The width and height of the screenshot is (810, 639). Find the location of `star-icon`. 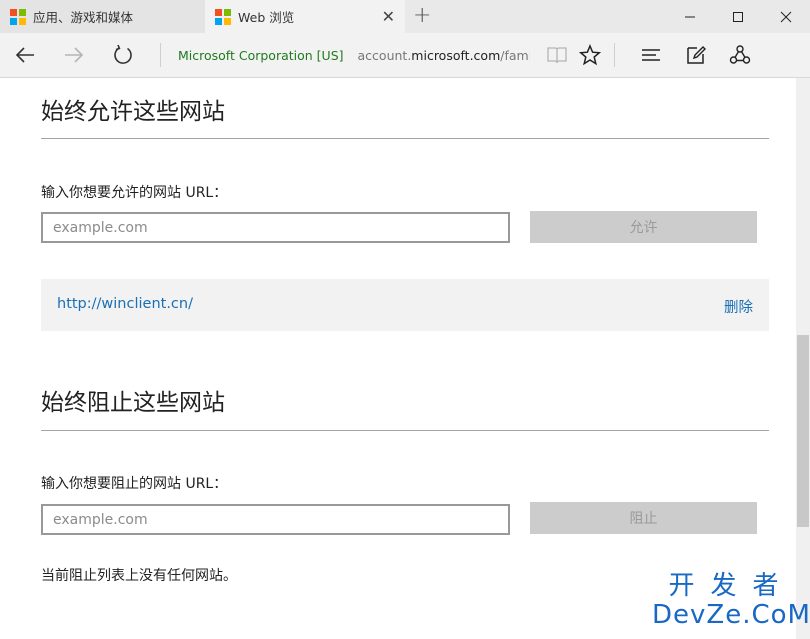

star-icon is located at coordinates (590, 55).